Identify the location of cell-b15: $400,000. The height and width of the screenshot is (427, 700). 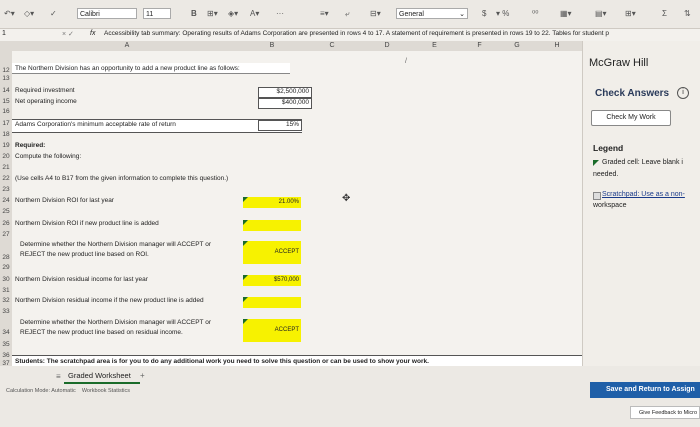
(285, 103).